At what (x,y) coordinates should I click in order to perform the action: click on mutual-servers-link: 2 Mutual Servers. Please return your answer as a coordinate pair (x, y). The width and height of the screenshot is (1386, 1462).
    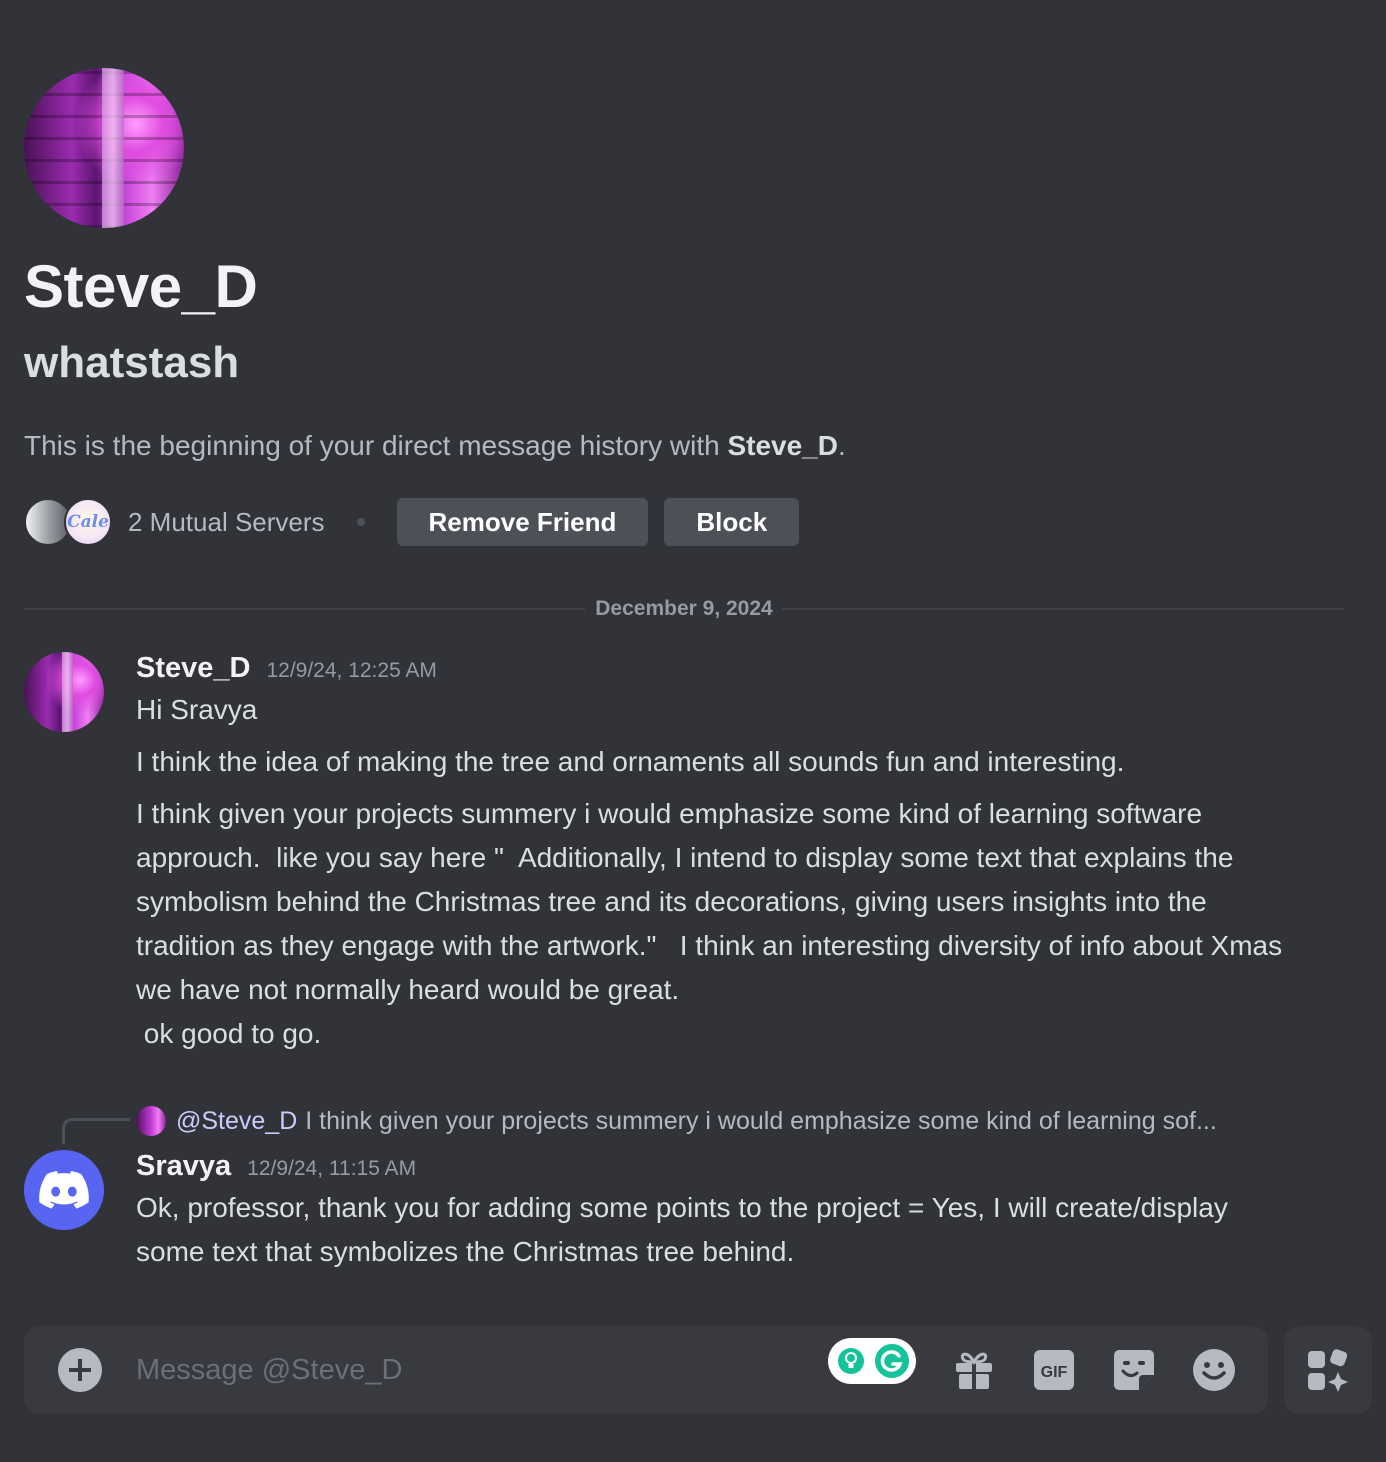
    Looking at the image, I should click on (226, 522).